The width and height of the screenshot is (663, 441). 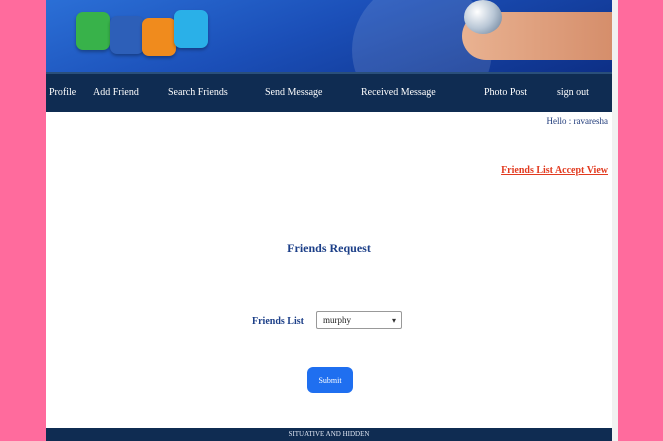 What do you see at coordinates (573, 92) in the screenshot?
I see `nav-sign-out: sign out` at bounding box center [573, 92].